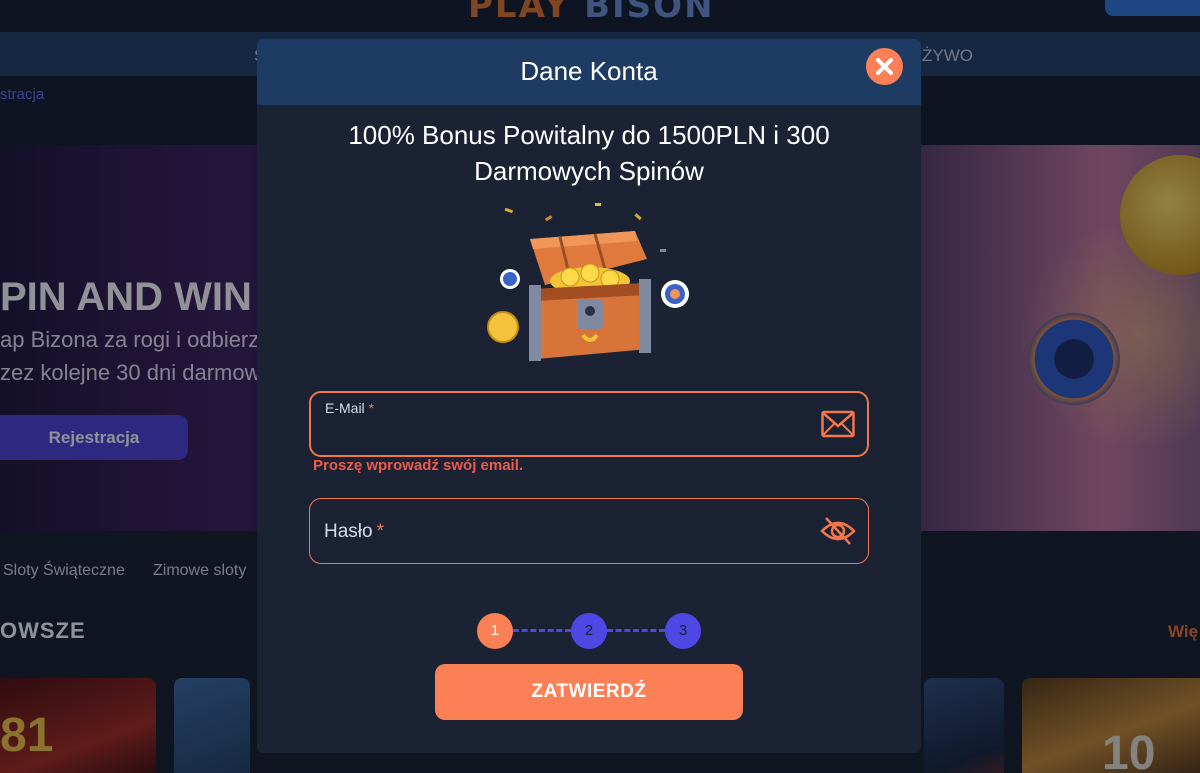 Image resolution: width=1200 pixels, height=773 pixels. I want to click on eye-off-icon, so click(838, 531).